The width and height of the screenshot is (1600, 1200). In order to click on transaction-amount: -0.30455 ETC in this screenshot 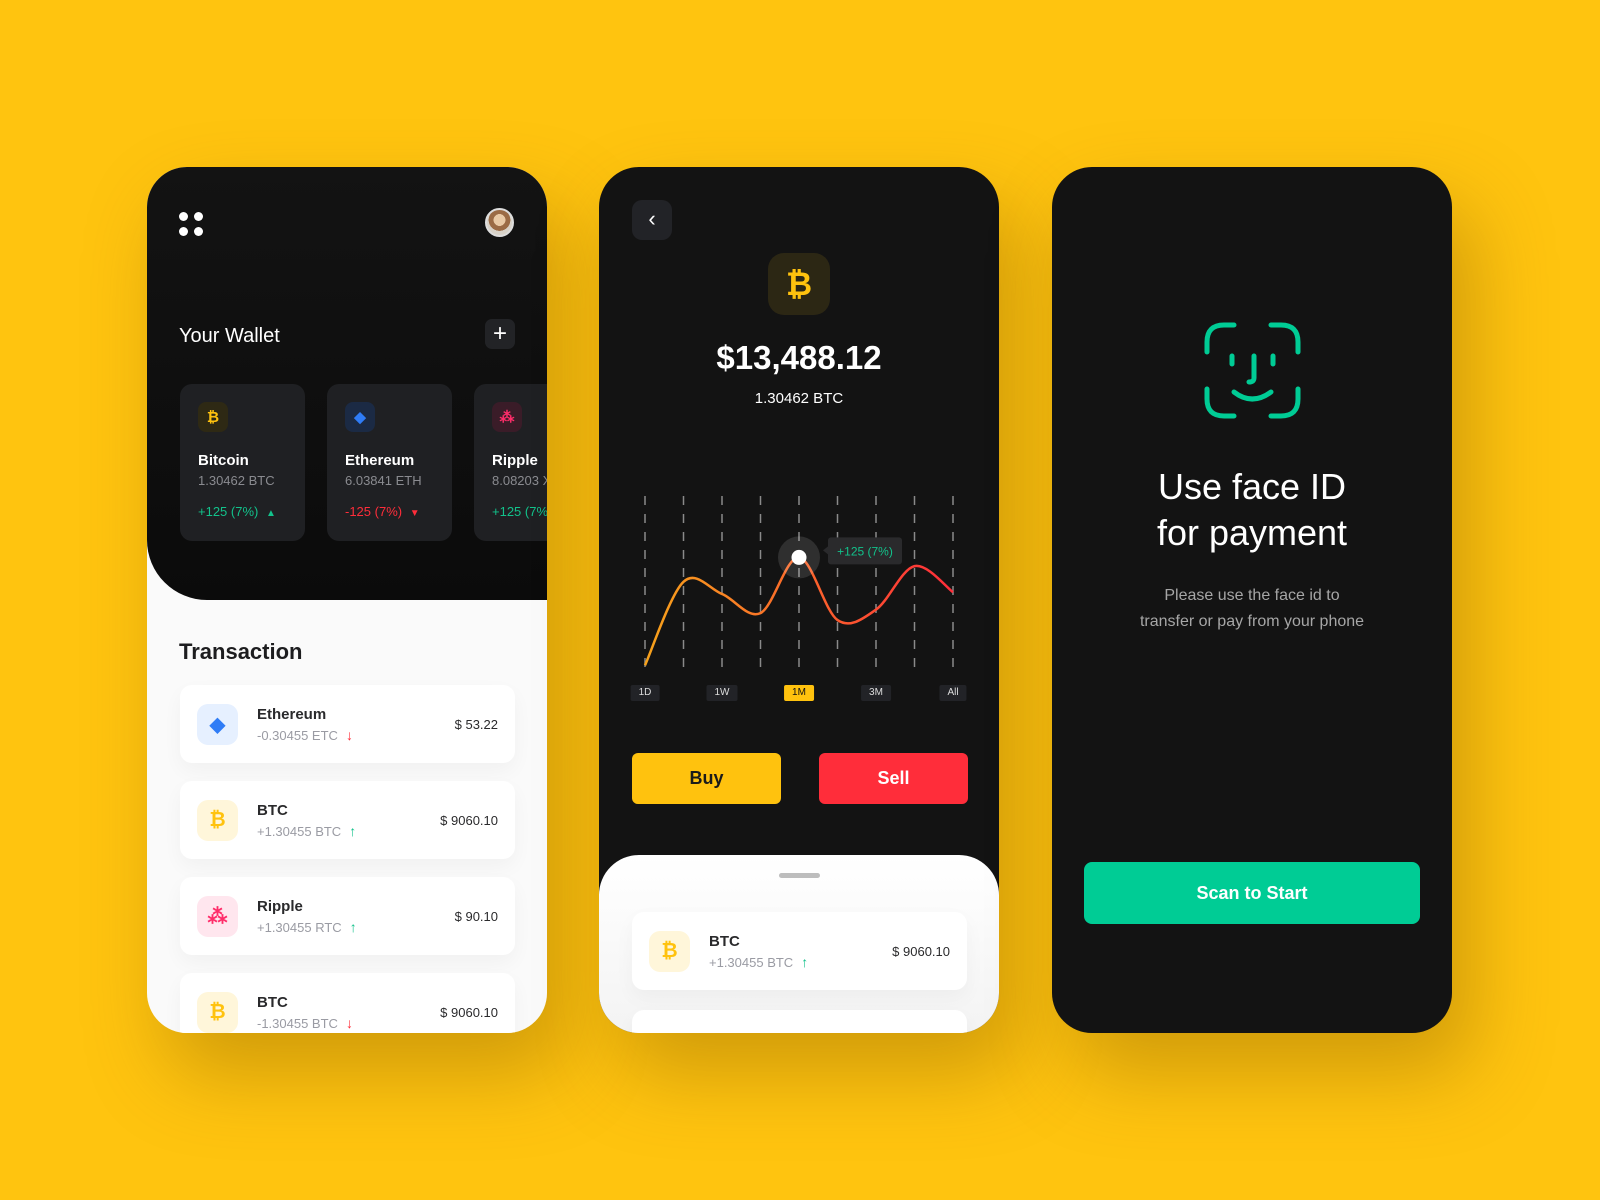, I will do `click(297, 735)`.